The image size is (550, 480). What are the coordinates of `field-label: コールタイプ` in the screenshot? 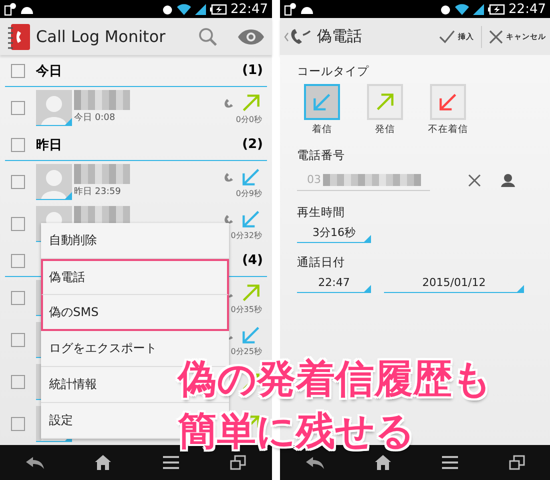 It's located at (333, 71).